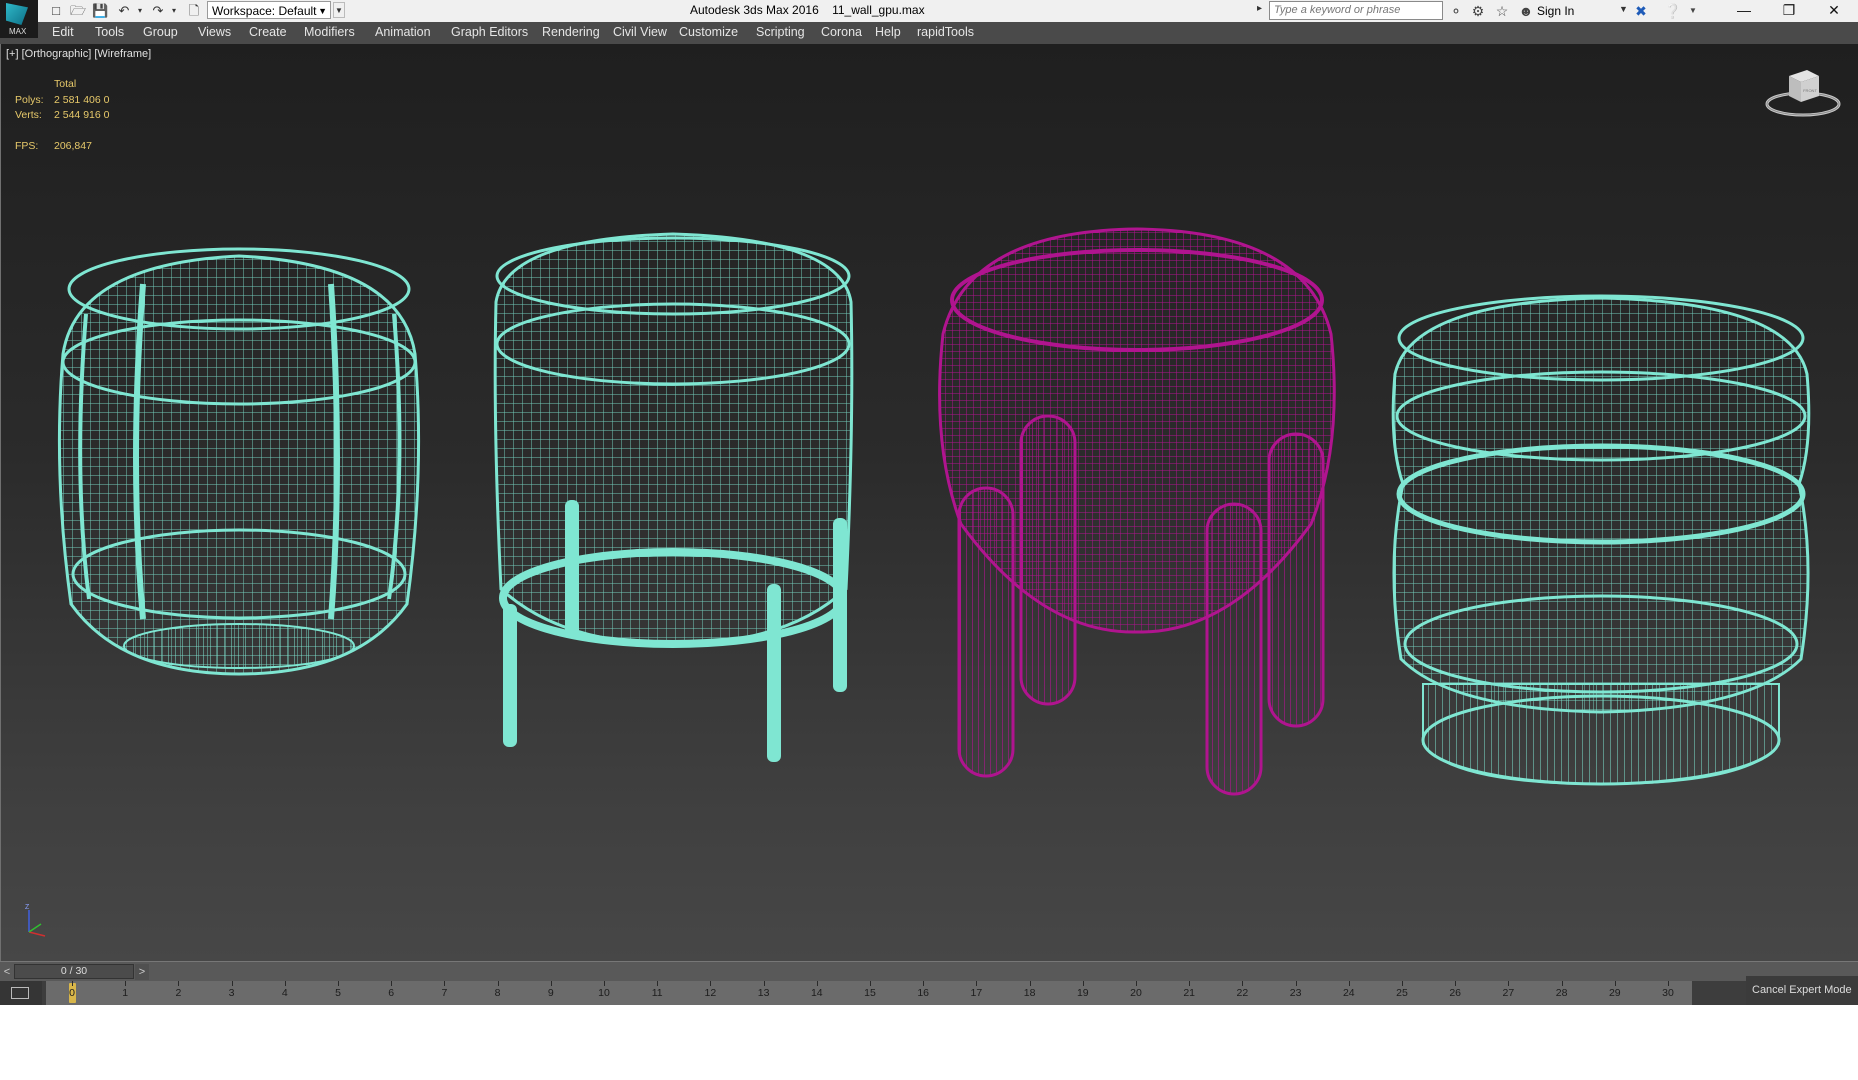 This screenshot has width=1858, height=1080. I want to click on chevron-down-icon: ▼, so click(1623, 9).